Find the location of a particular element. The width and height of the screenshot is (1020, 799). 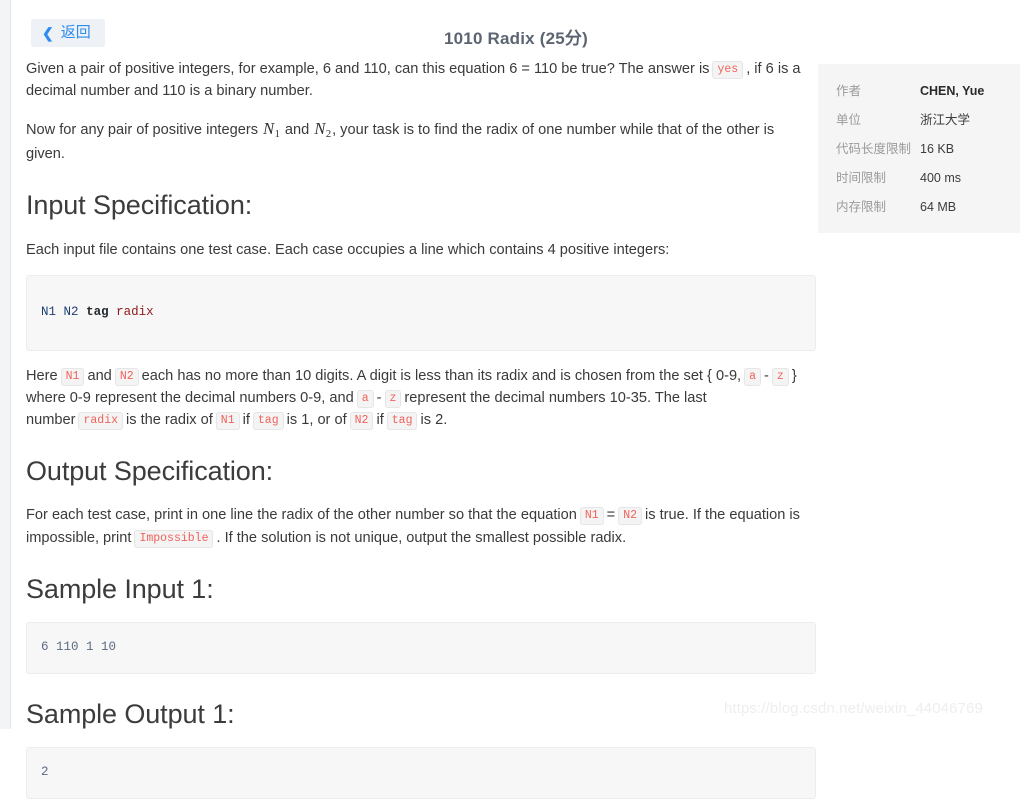

info-value: 64 MB is located at coordinates (938, 207).